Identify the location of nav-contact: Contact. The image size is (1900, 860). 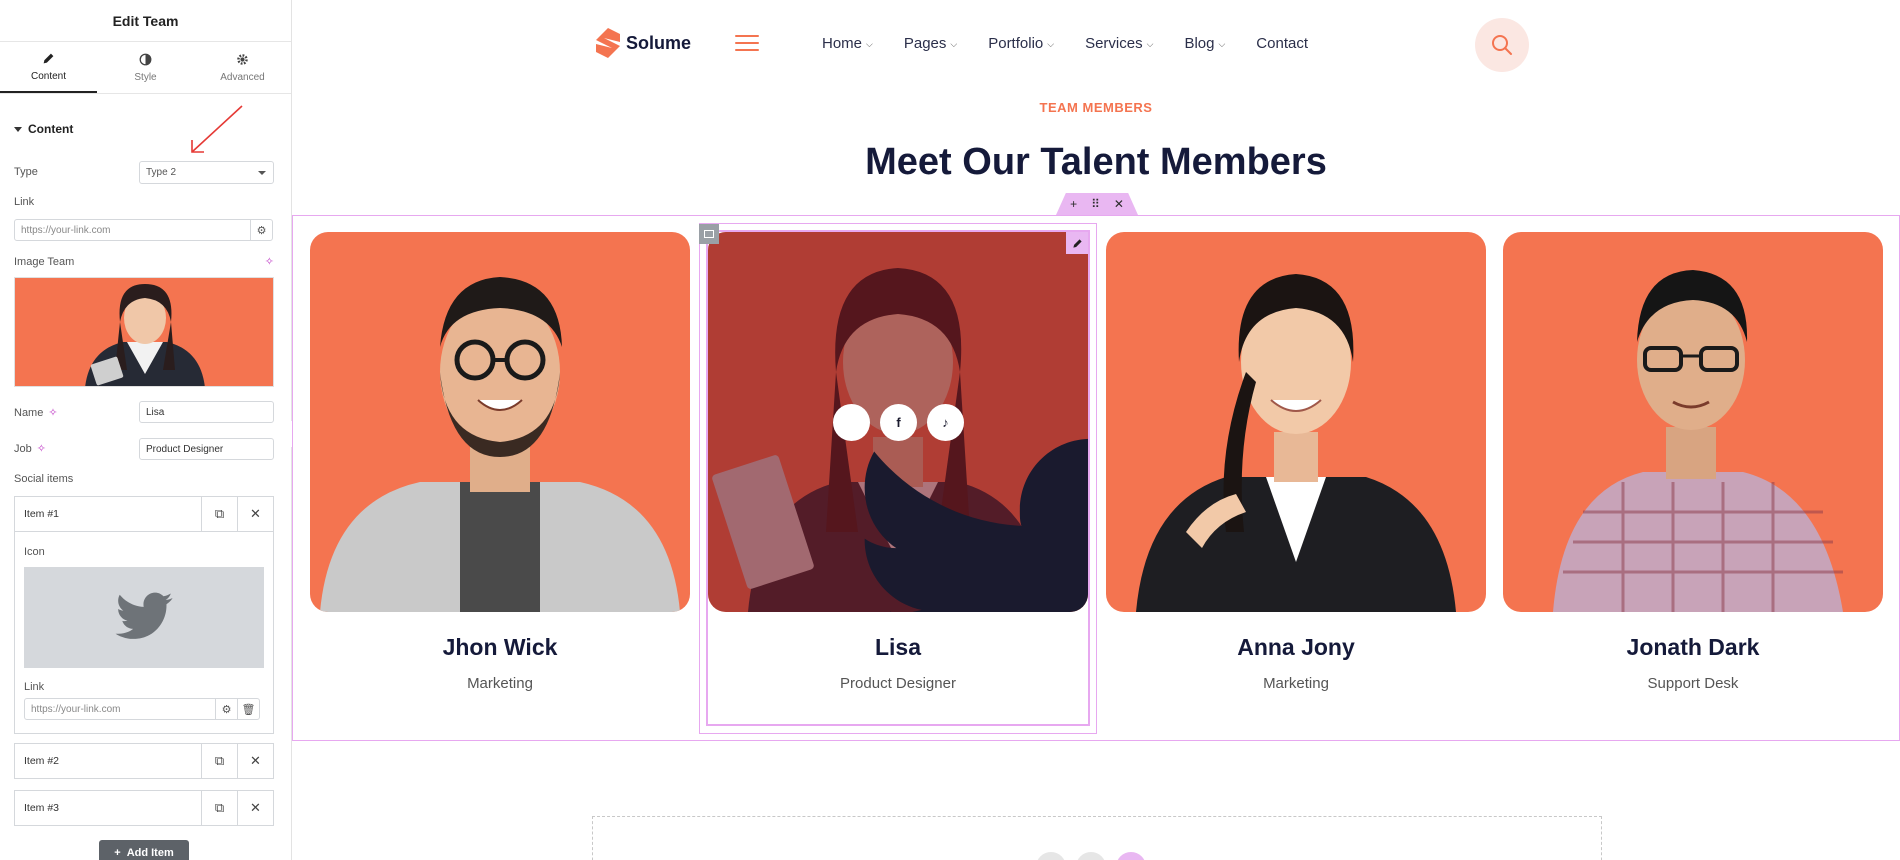
(1282, 43).